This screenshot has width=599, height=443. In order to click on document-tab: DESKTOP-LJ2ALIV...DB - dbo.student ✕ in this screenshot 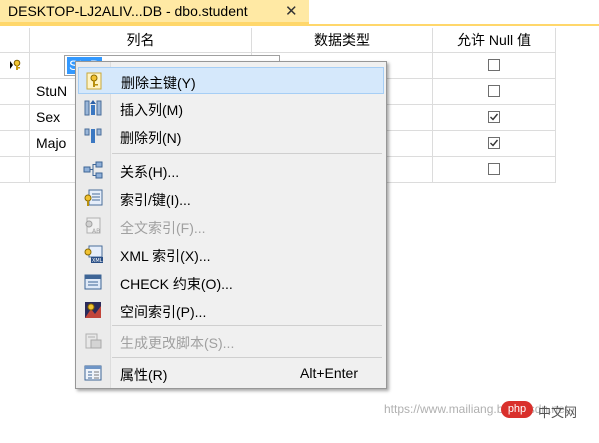, I will do `click(154, 12)`.